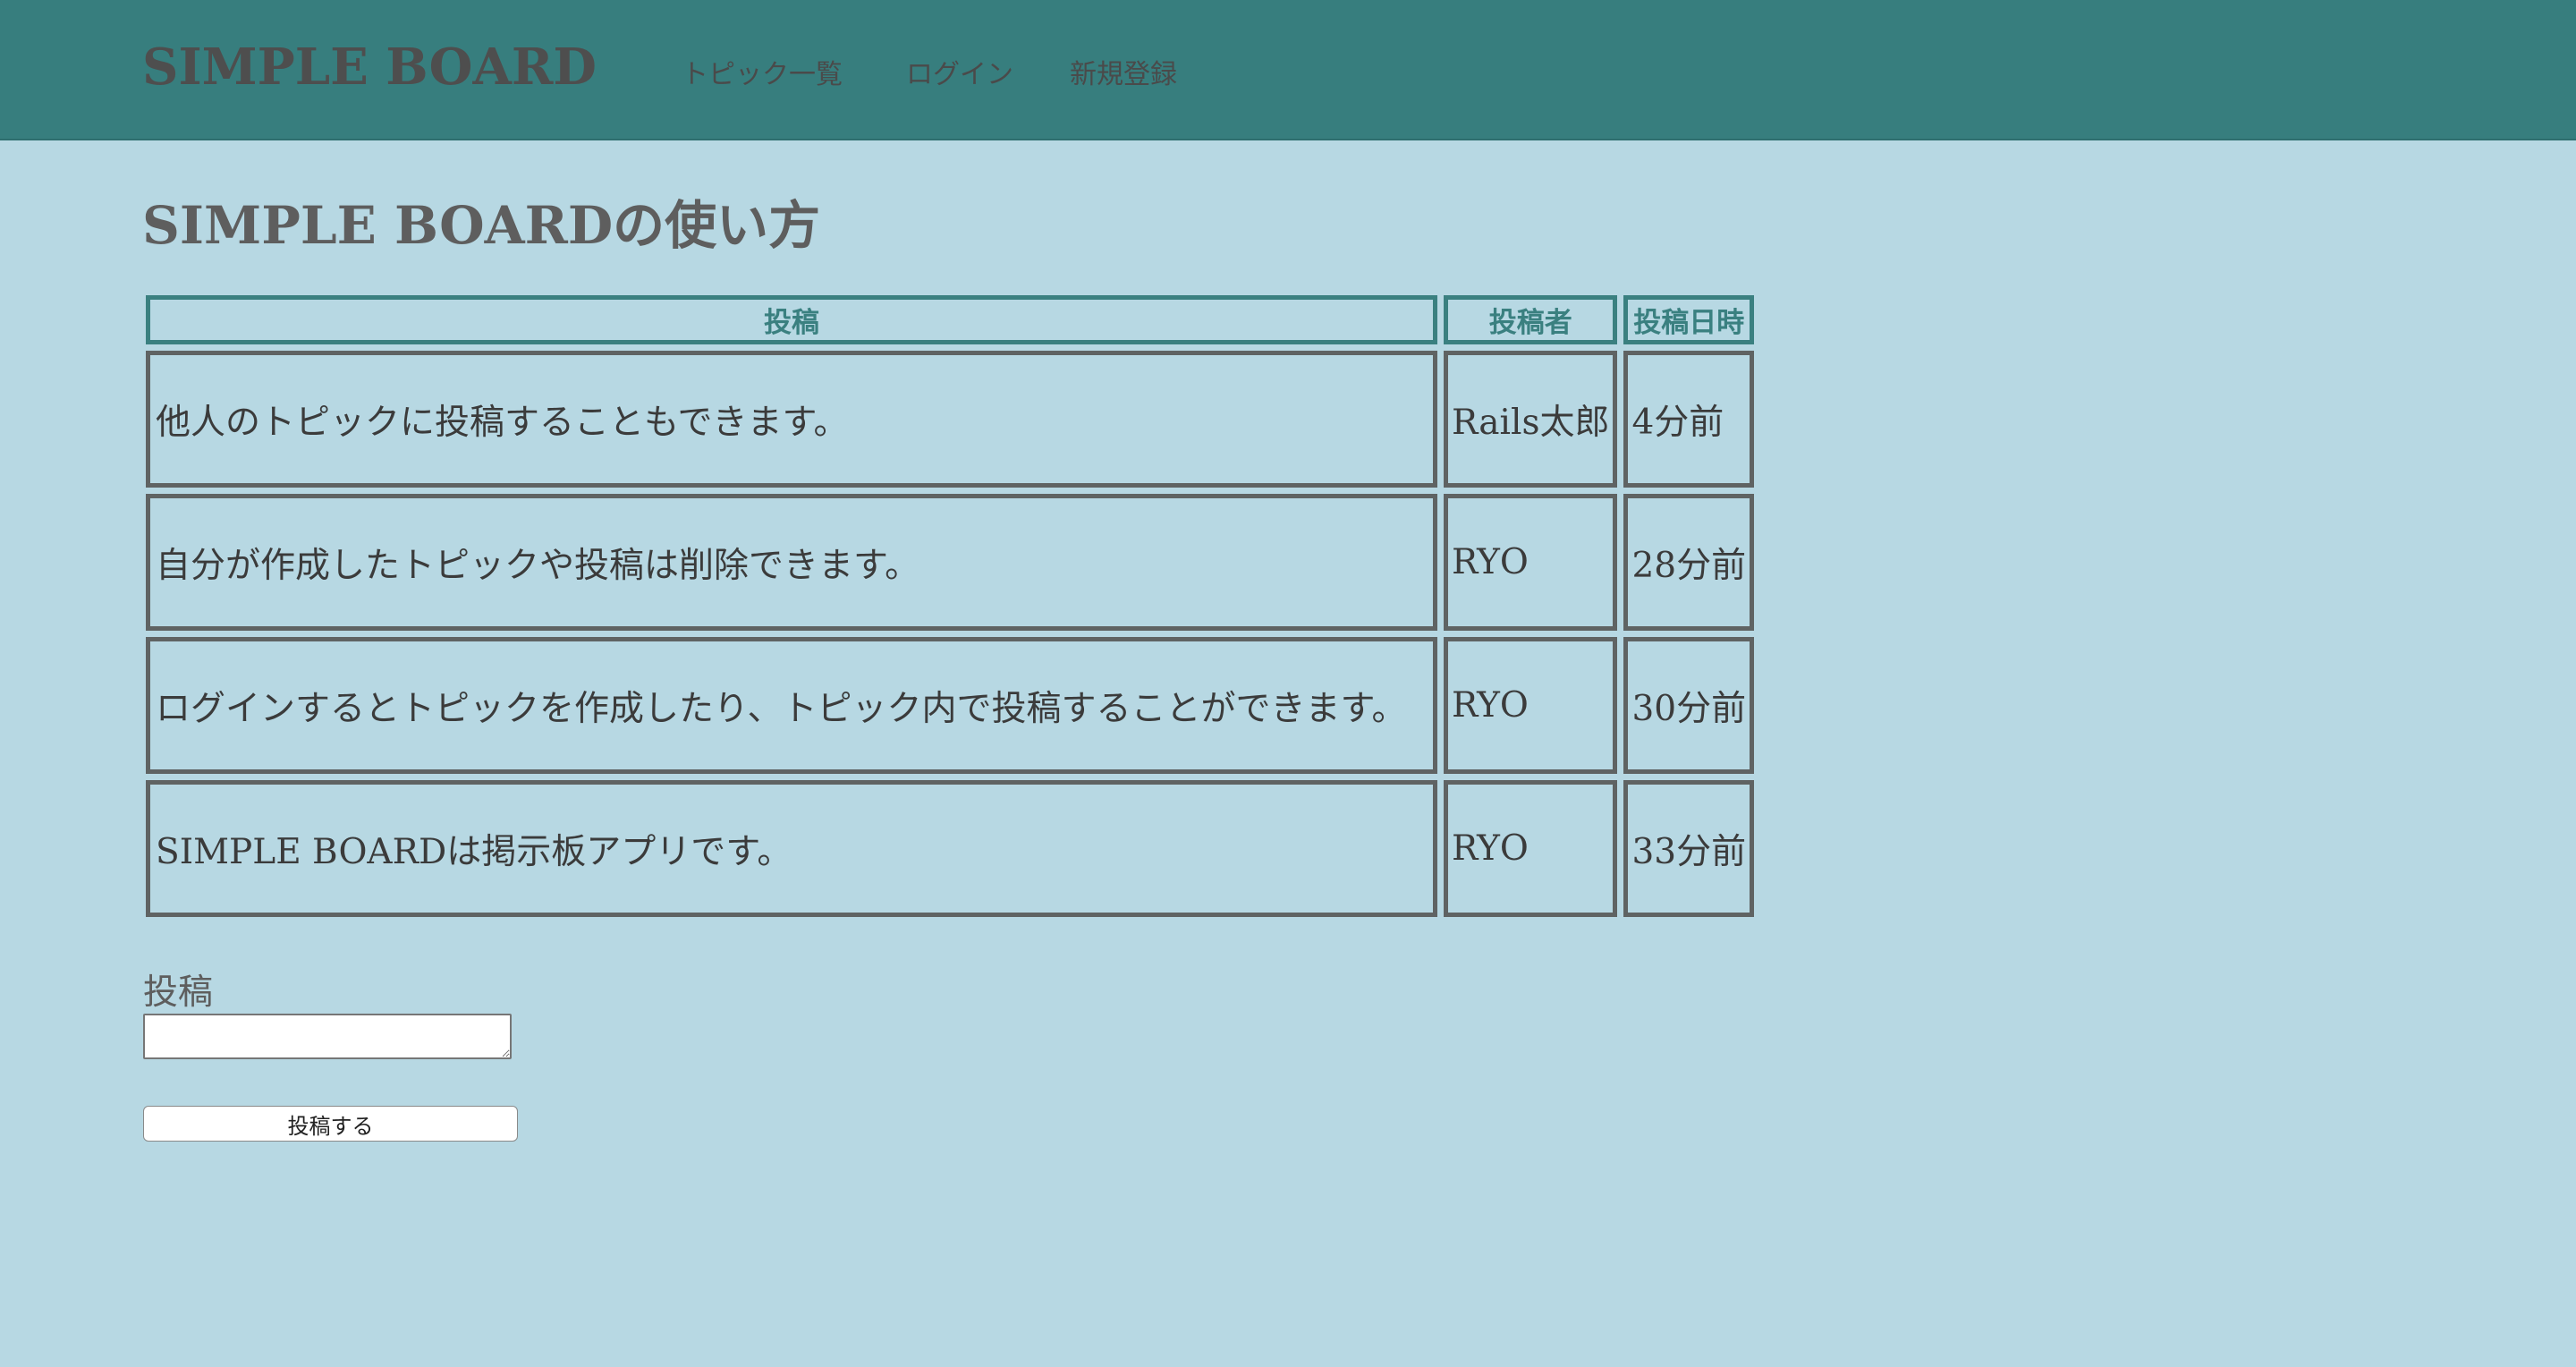 This screenshot has height=1367, width=2576. Describe the element at coordinates (1531, 319) in the screenshot. I see `column-header-author: 投稿者` at that location.